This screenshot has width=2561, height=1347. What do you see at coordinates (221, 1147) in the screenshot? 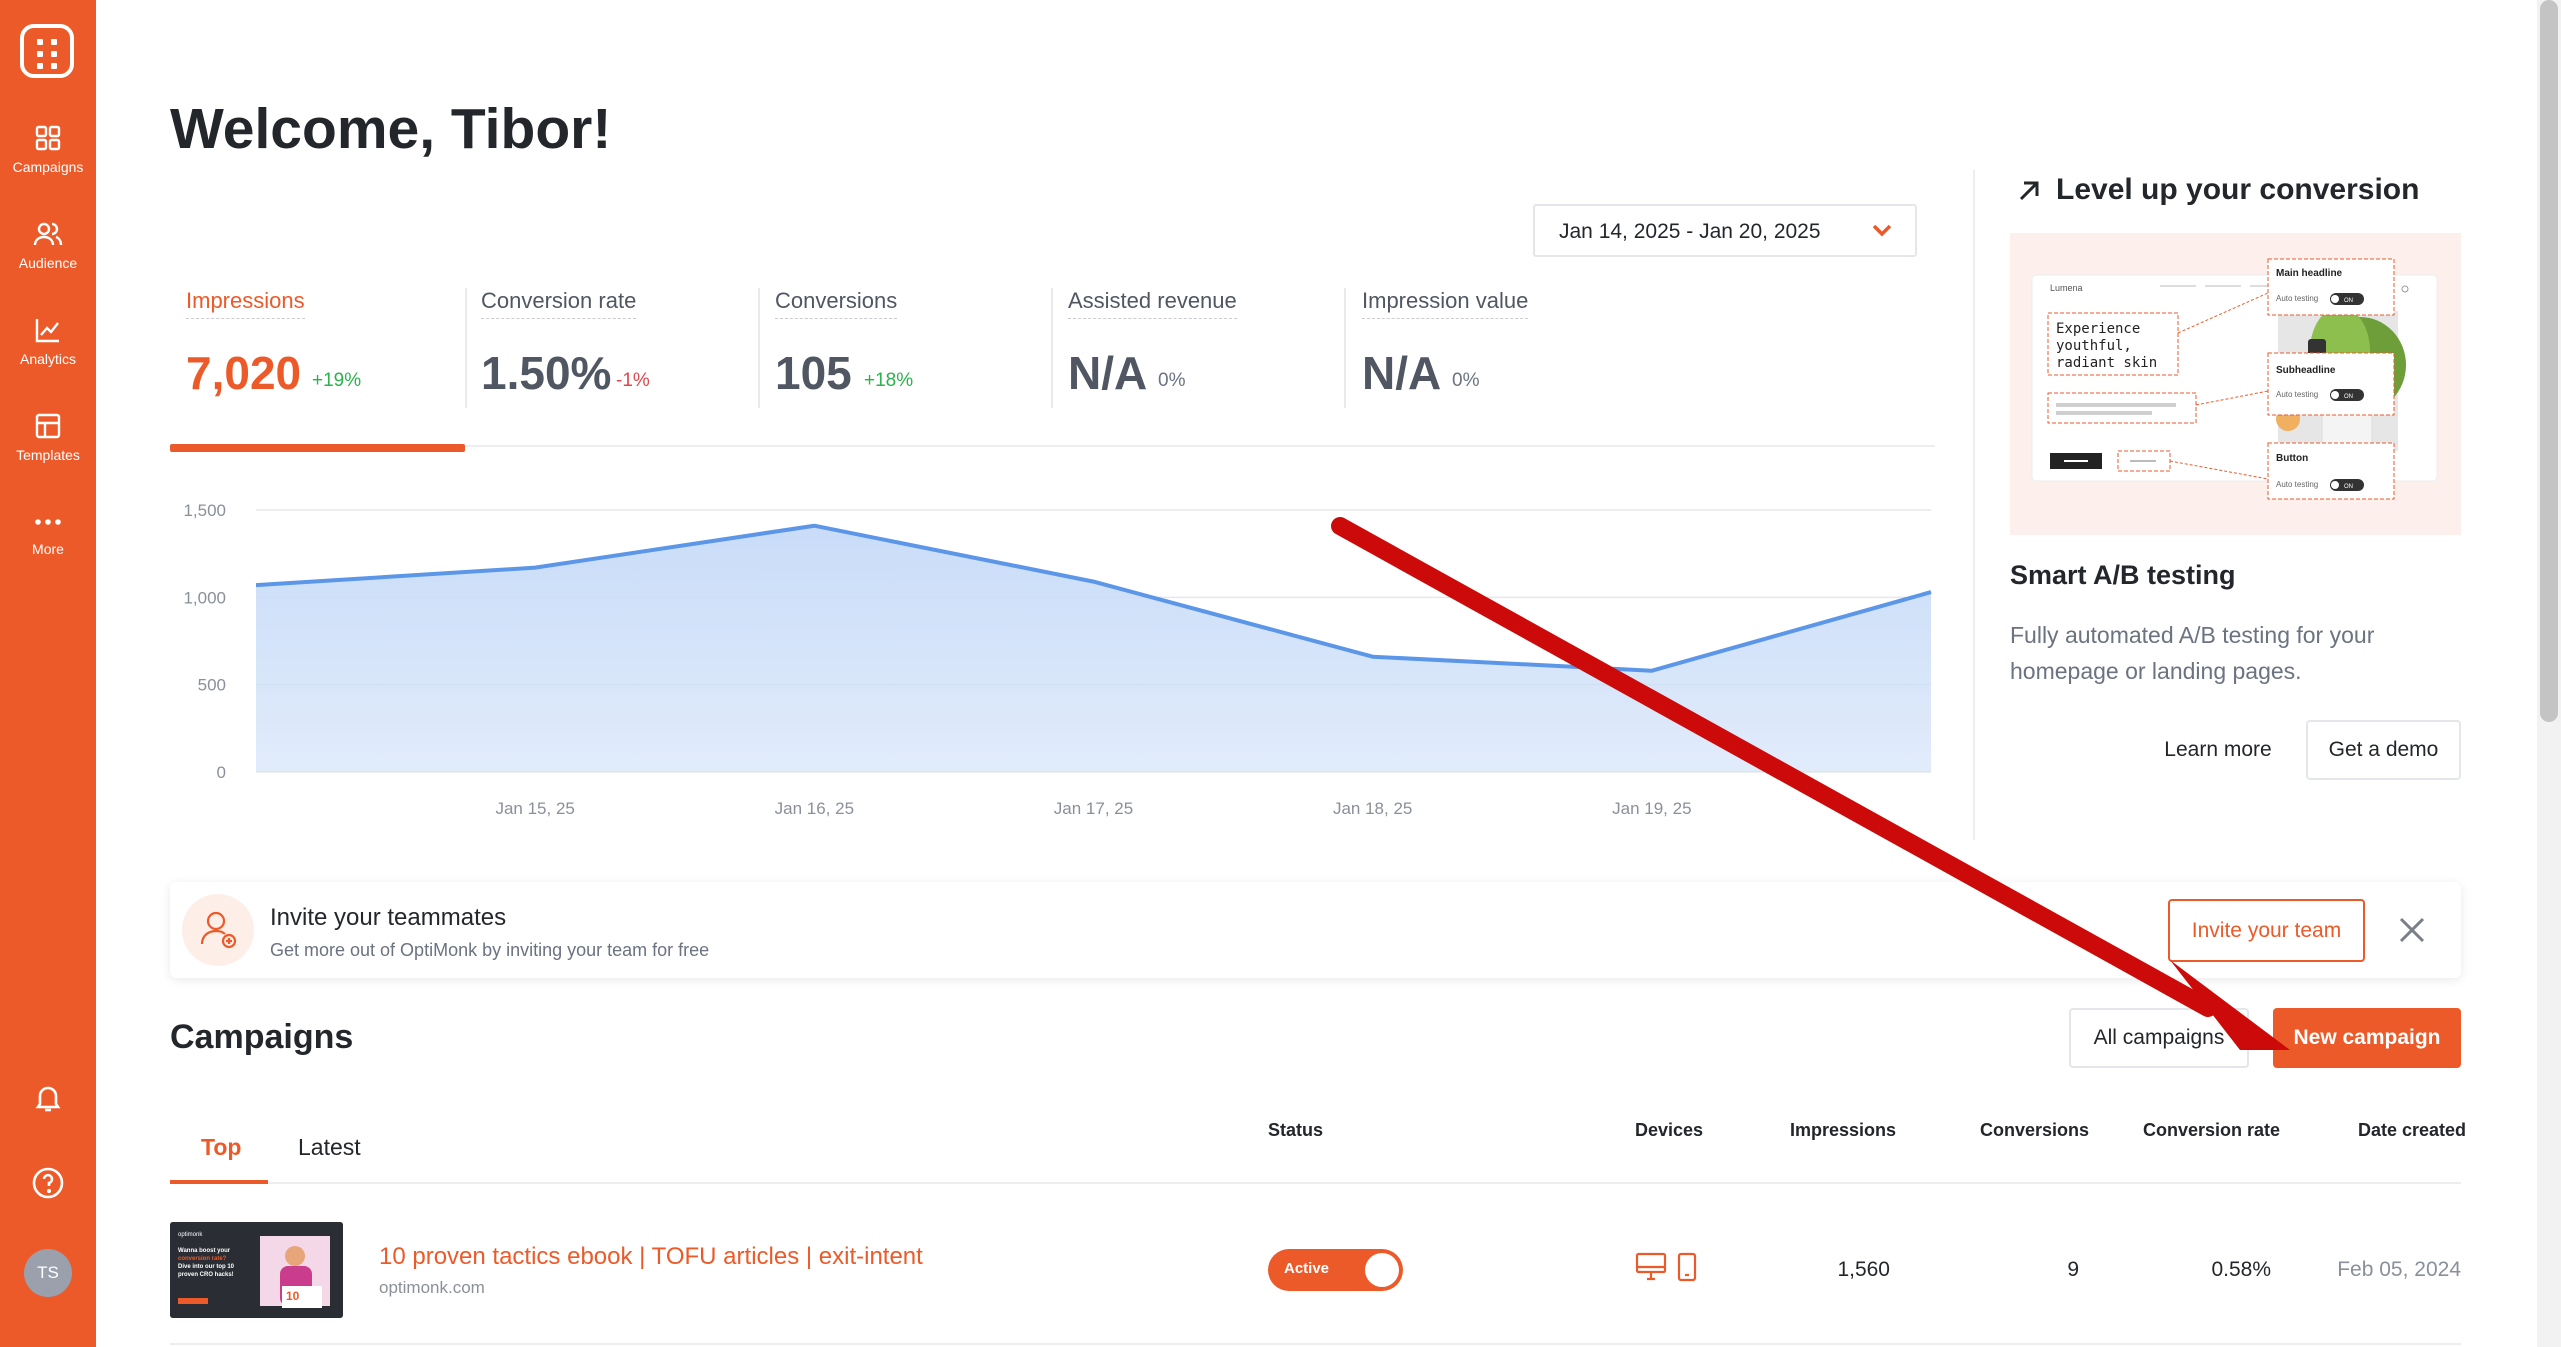
I see `tab-top: Top` at bounding box center [221, 1147].